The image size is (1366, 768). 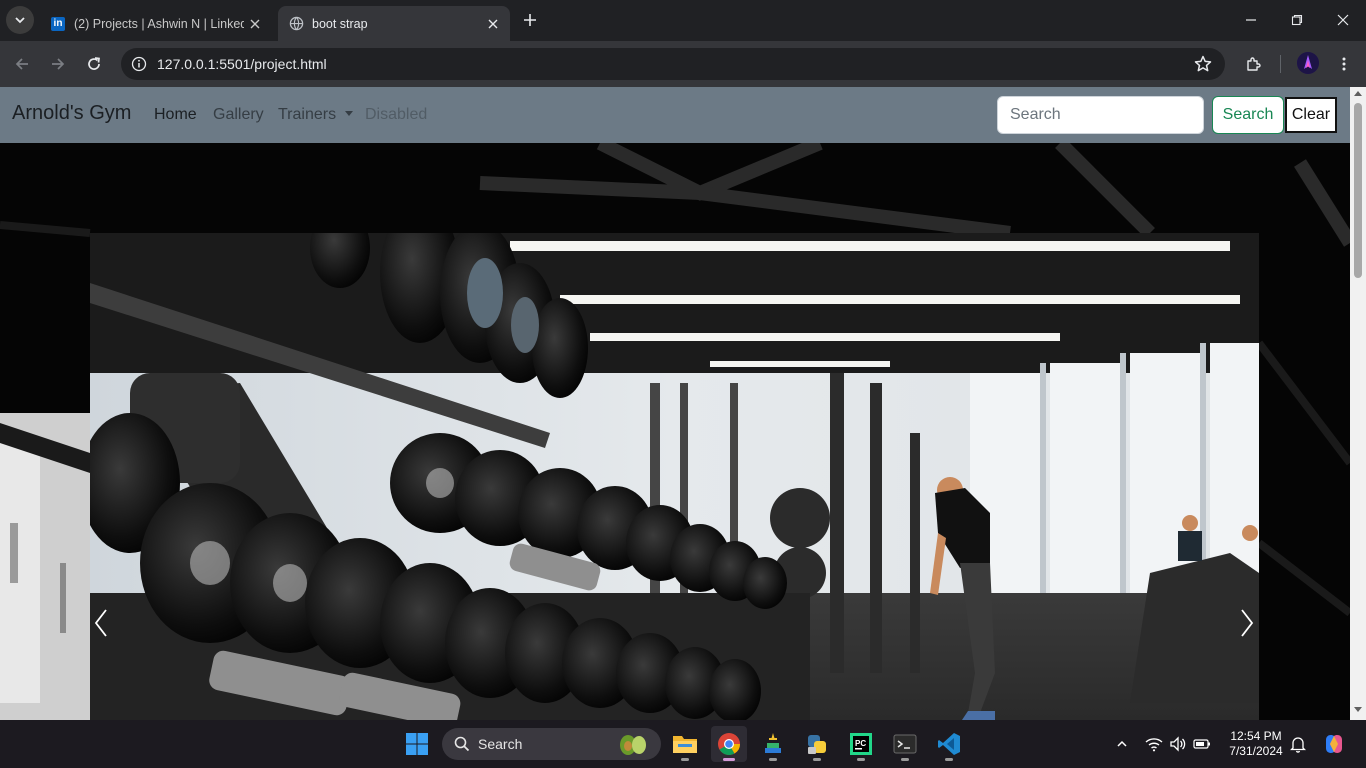 I want to click on plus-icon, so click(x=530, y=20).